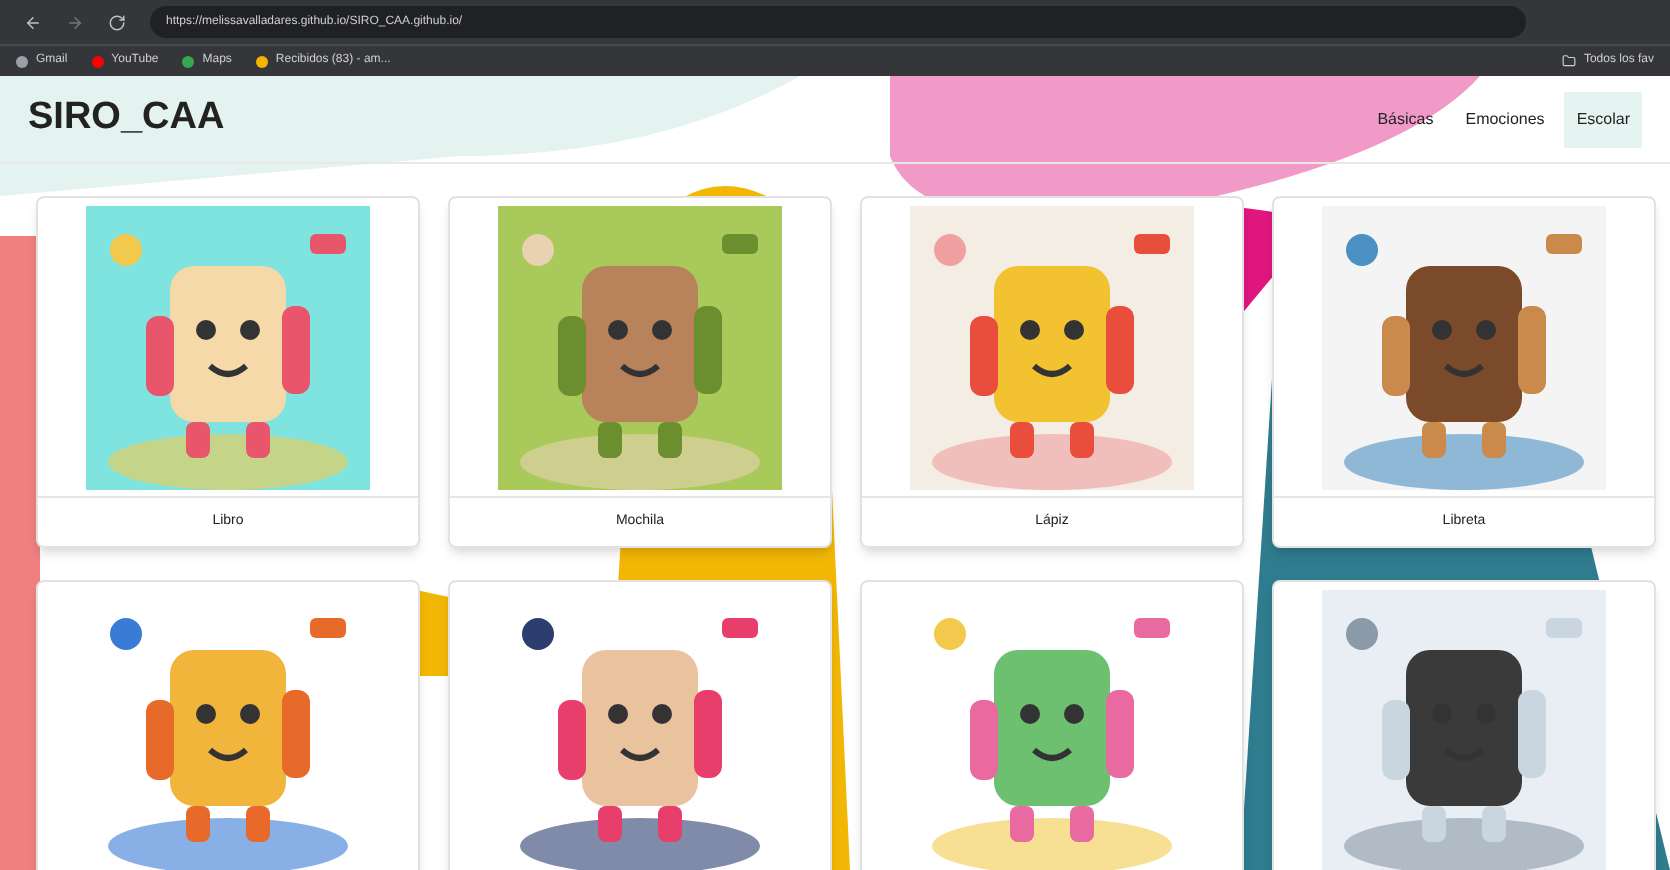 The image size is (1670, 870). Describe the element at coordinates (33, 22) in the screenshot. I see `back-icon` at that location.